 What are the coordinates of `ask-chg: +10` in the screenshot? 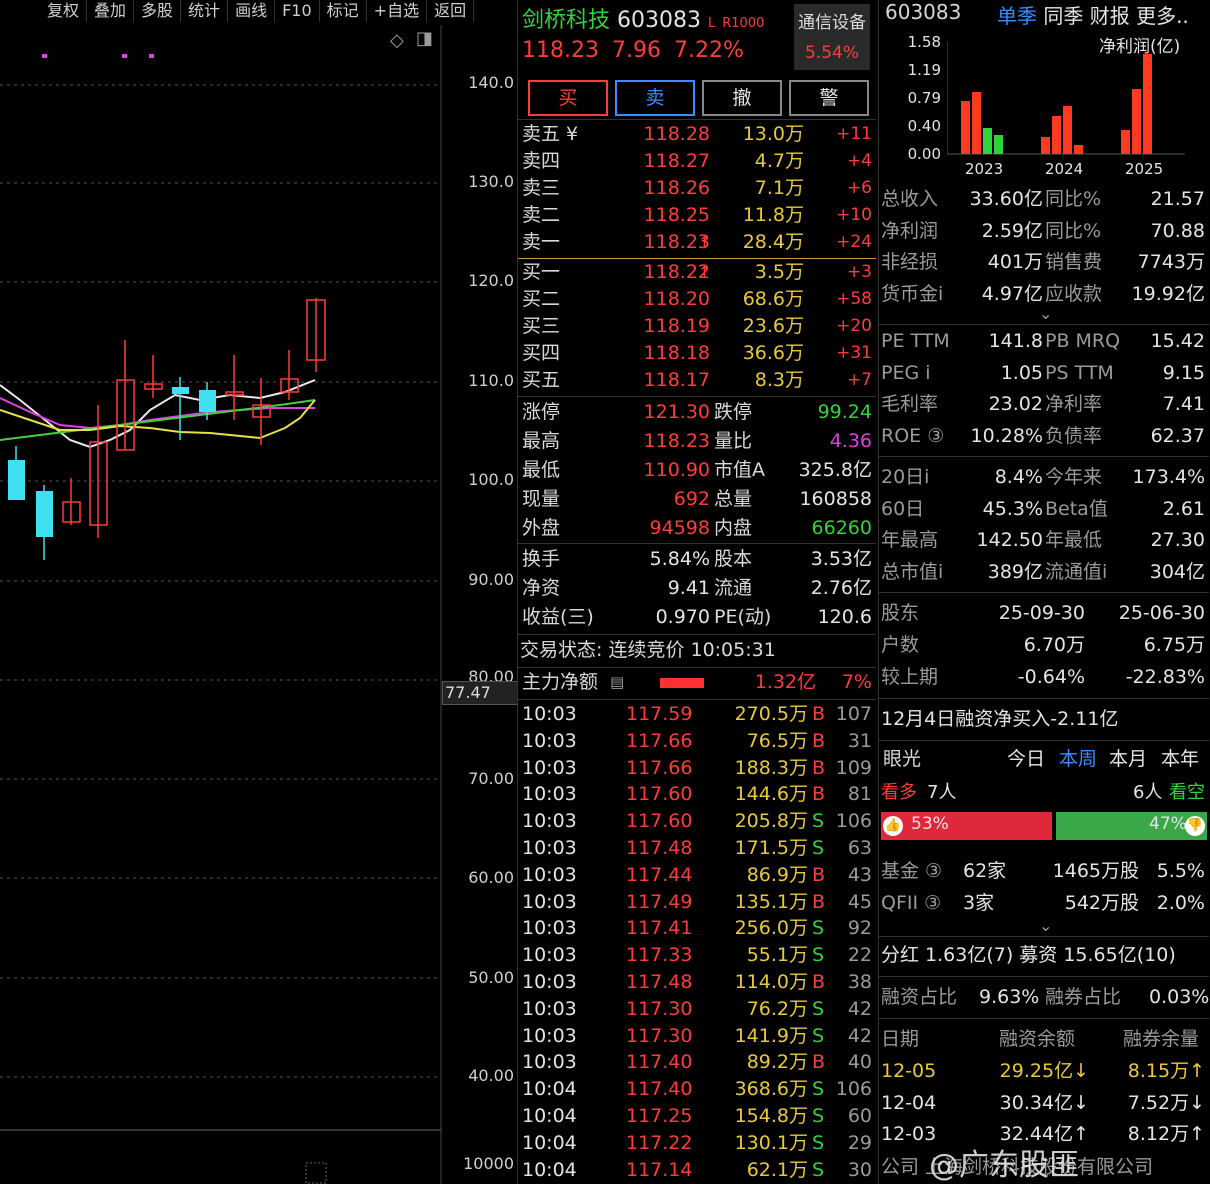 It's located at (854, 215).